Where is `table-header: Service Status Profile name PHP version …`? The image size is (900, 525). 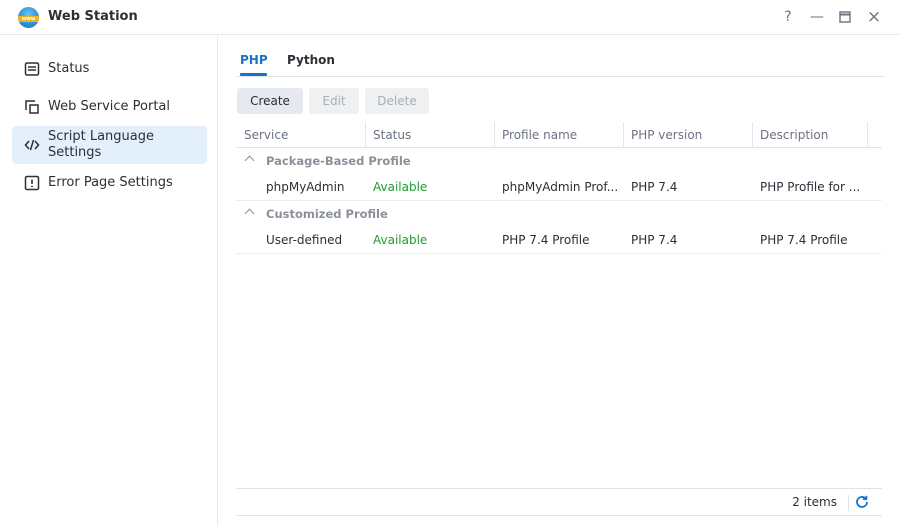 table-header: Service Status Profile name PHP version … is located at coordinates (559, 135).